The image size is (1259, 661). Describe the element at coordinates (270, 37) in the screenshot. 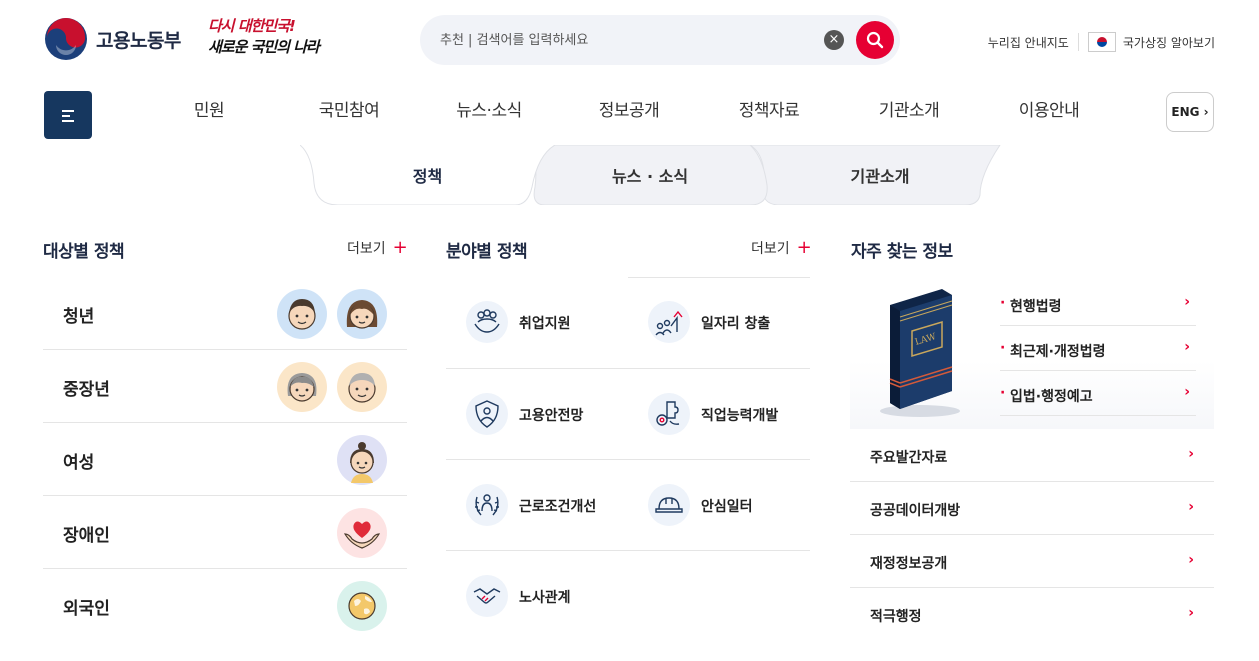

I see `slogan: 다시 대한민국! 새로운 국민의 나라` at that location.